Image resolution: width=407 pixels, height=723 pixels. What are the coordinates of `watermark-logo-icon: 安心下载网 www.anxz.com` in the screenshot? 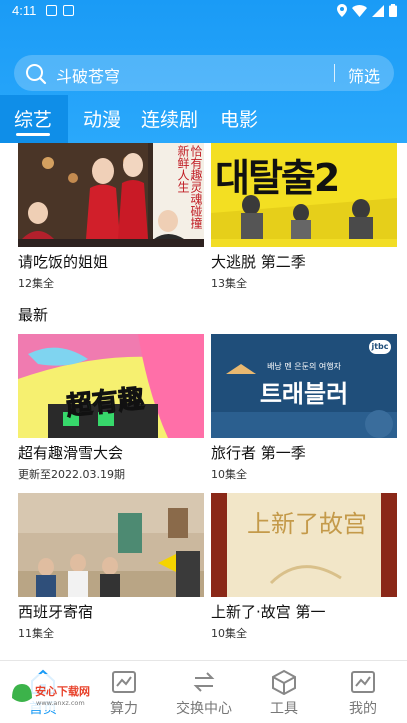 It's located at (52, 692).